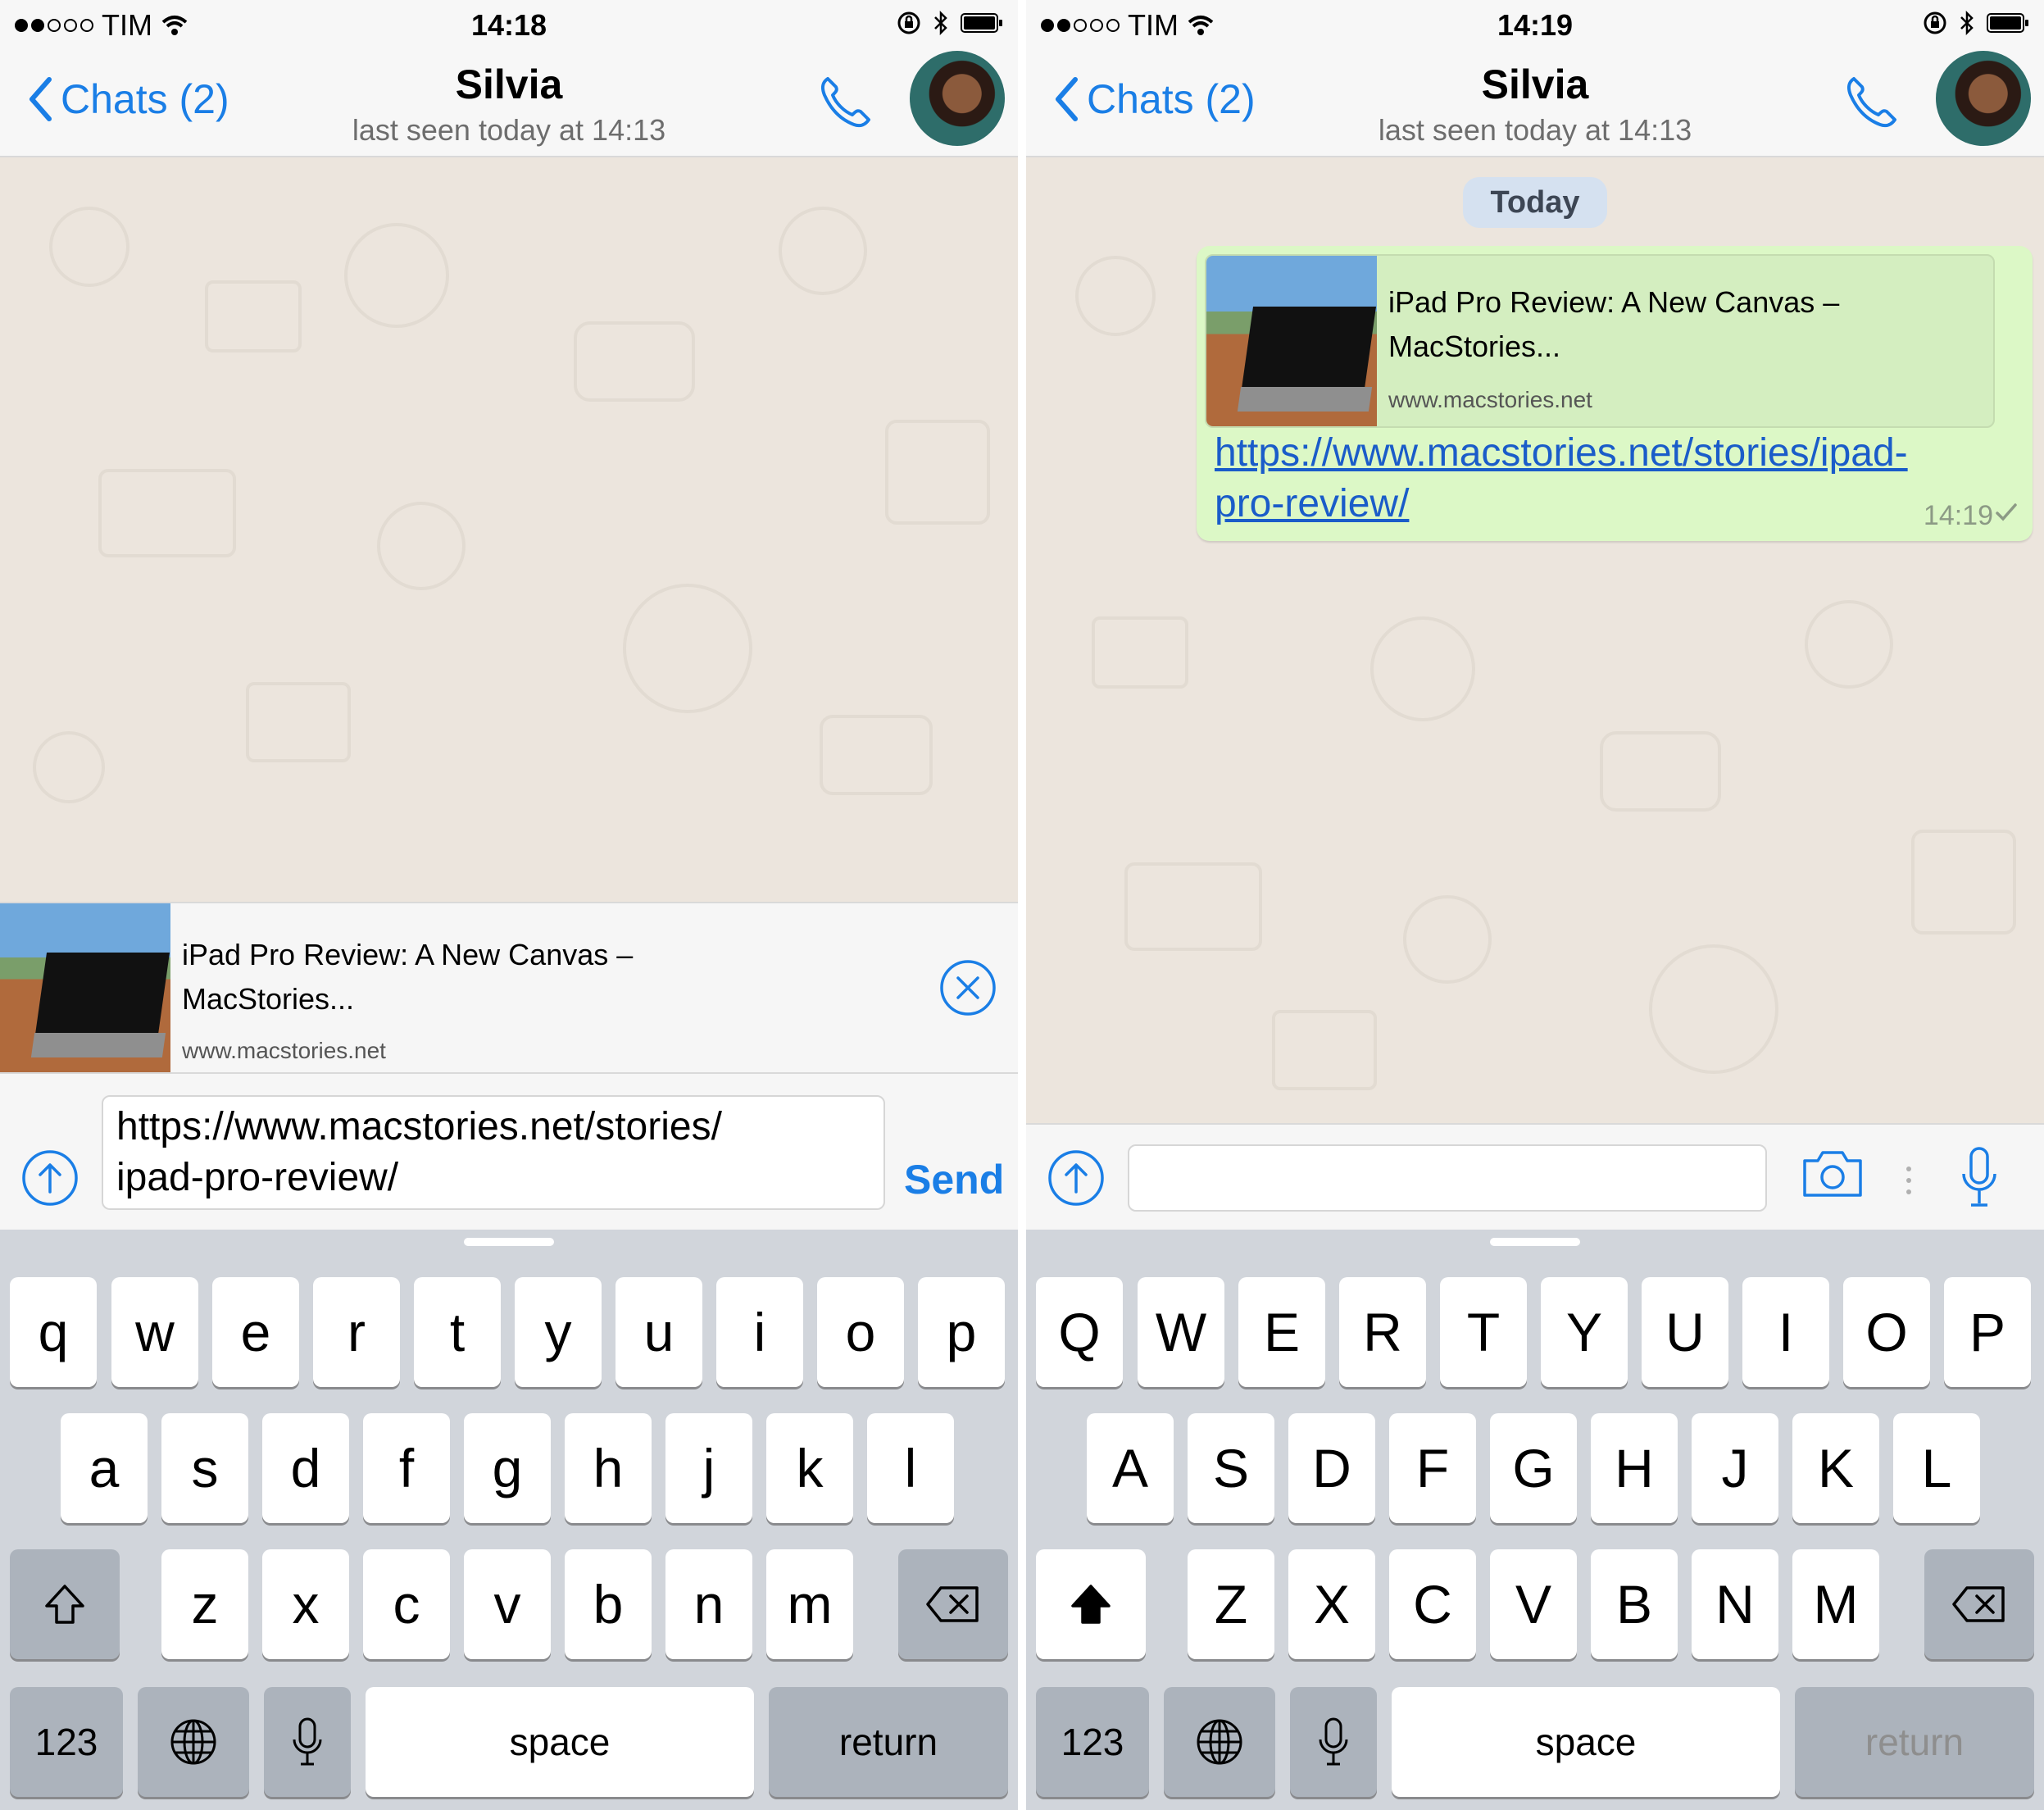  What do you see at coordinates (809, 1468) in the screenshot?
I see `key-k: k` at bounding box center [809, 1468].